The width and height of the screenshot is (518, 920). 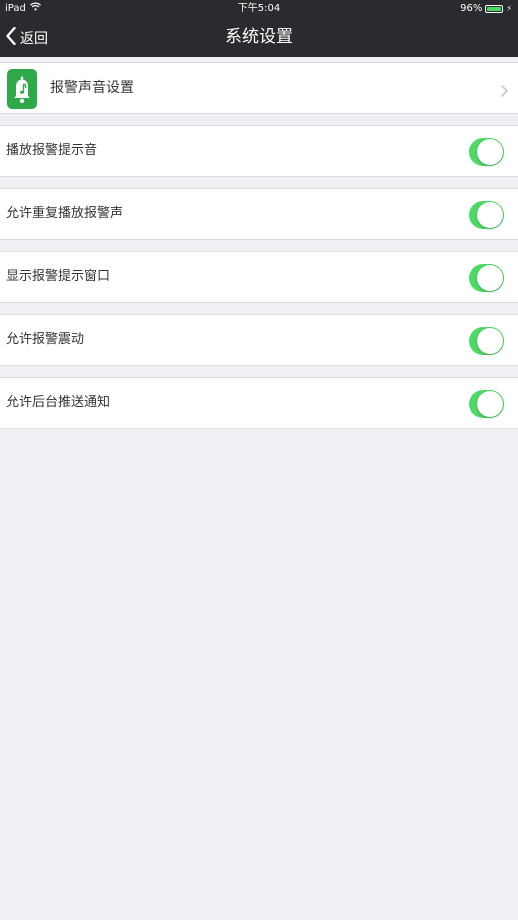 What do you see at coordinates (22, 89) in the screenshot?
I see `alarm-bell-music-icon` at bounding box center [22, 89].